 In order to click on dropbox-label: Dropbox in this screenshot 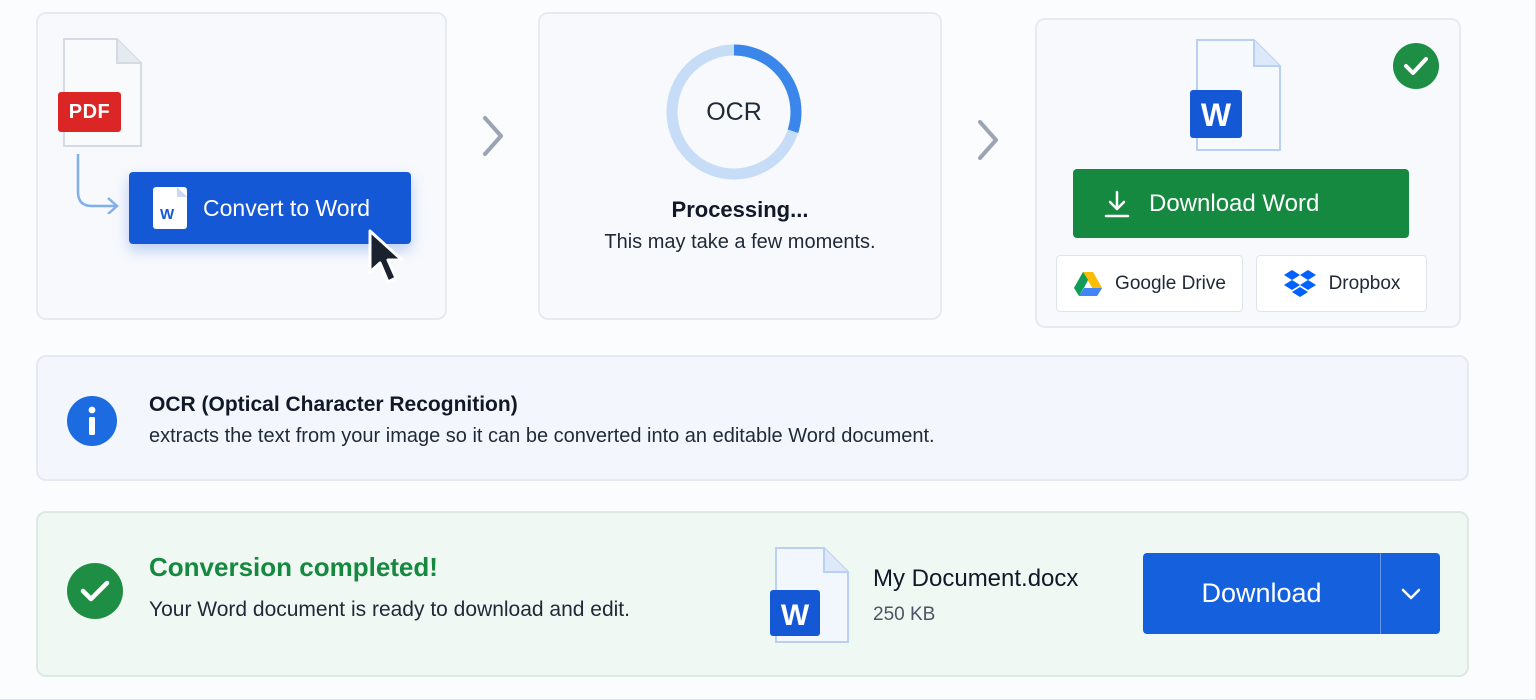, I will do `click(1364, 283)`.